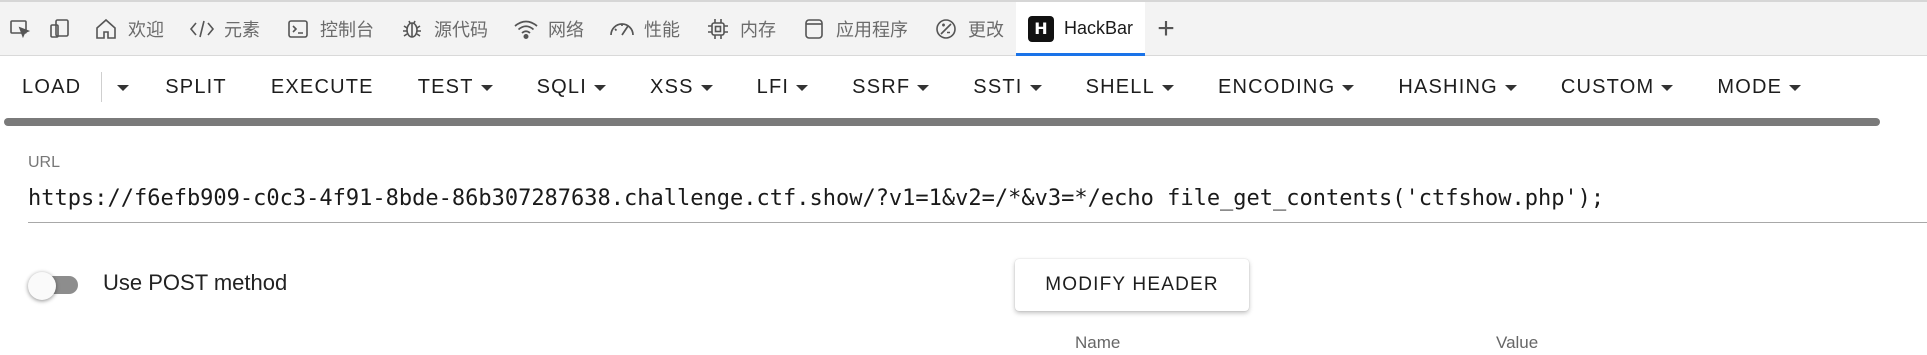 This screenshot has width=1927, height=355. What do you see at coordinates (977, 222) in the screenshot?
I see `url-input-underline` at bounding box center [977, 222].